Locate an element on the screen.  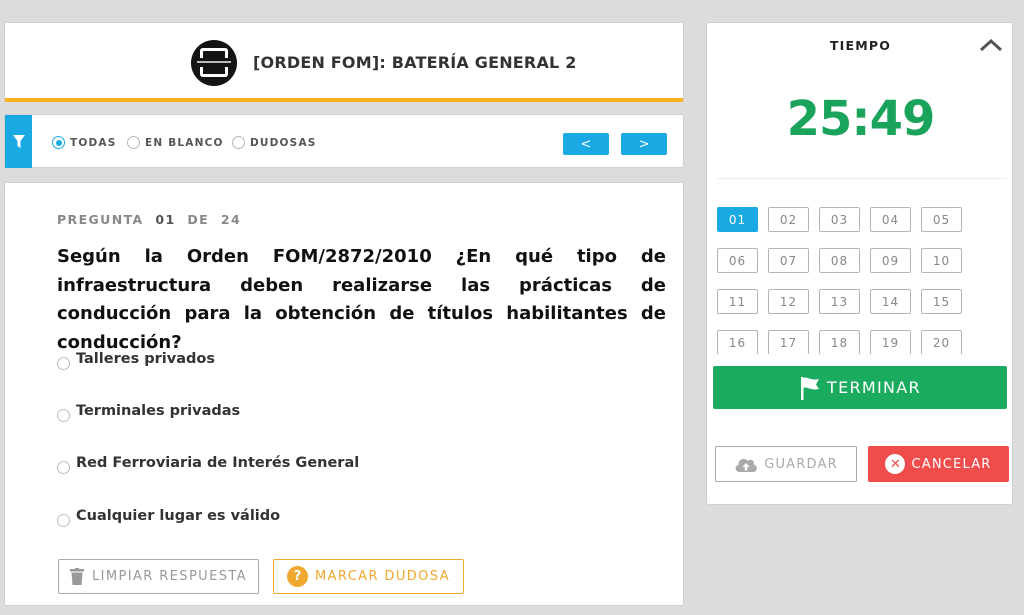
counter-total: 24 is located at coordinates (231, 219).